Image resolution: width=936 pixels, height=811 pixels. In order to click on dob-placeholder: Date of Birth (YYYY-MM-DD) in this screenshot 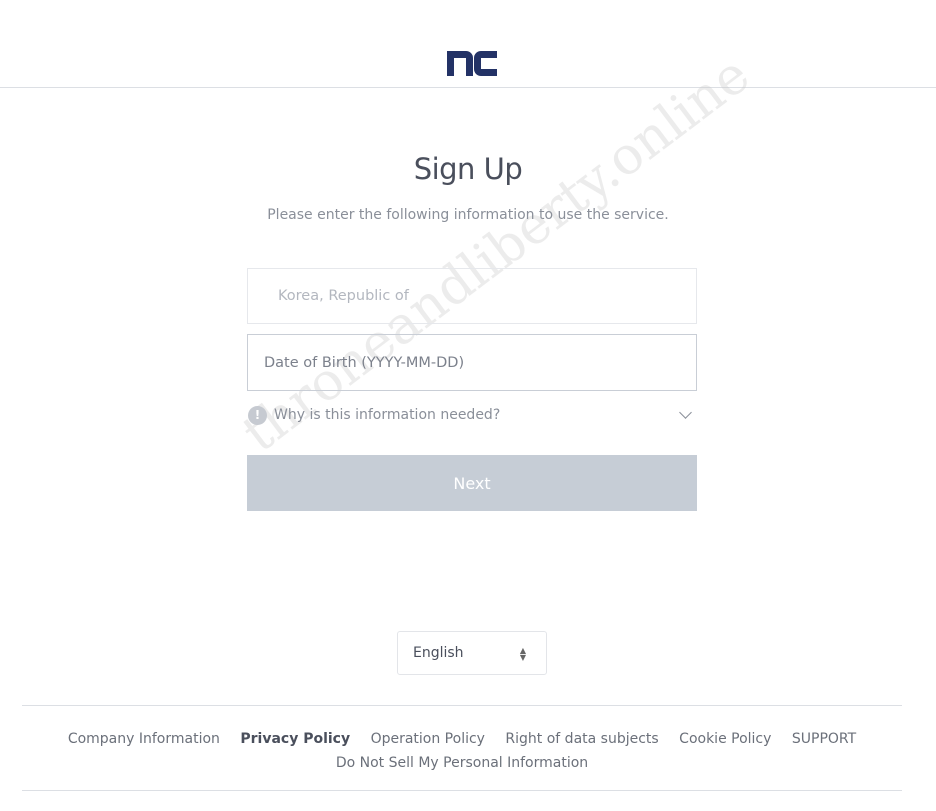, I will do `click(364, 362)`.